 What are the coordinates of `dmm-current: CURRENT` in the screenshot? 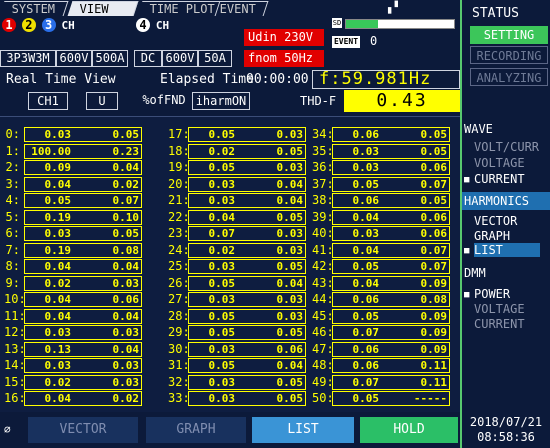 It's located at (499, 324).